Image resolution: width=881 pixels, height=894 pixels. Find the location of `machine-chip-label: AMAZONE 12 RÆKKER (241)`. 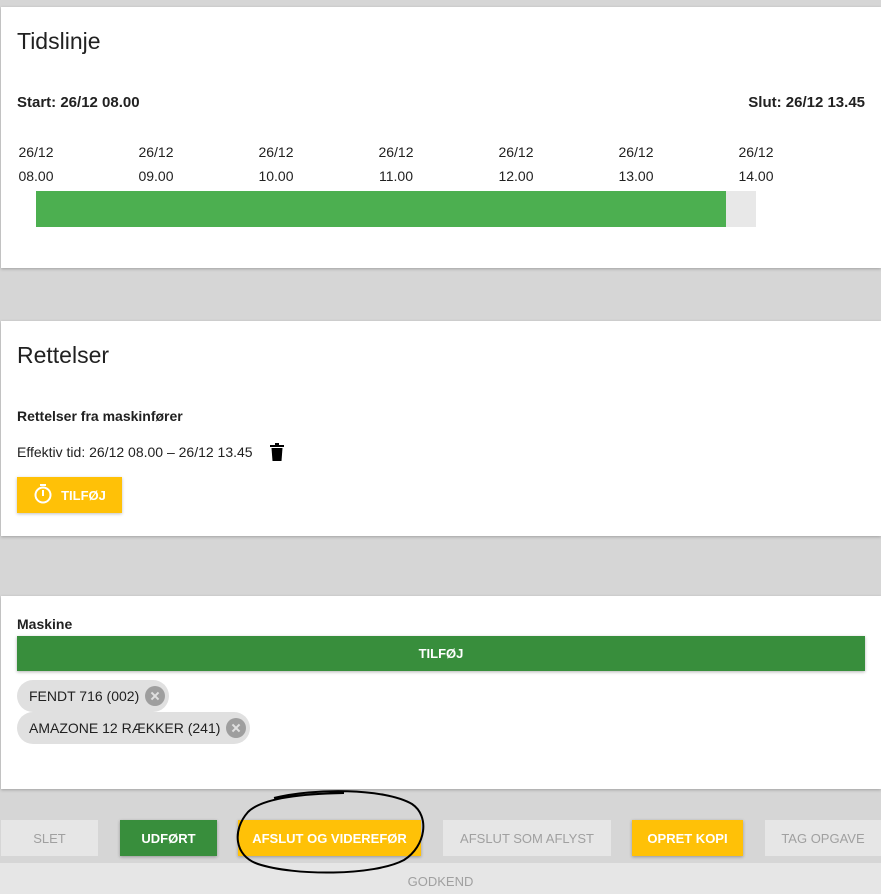

machine-chip-label: AMAZONE 12 RÆKKER (241) is located at coordinates (125, 728).